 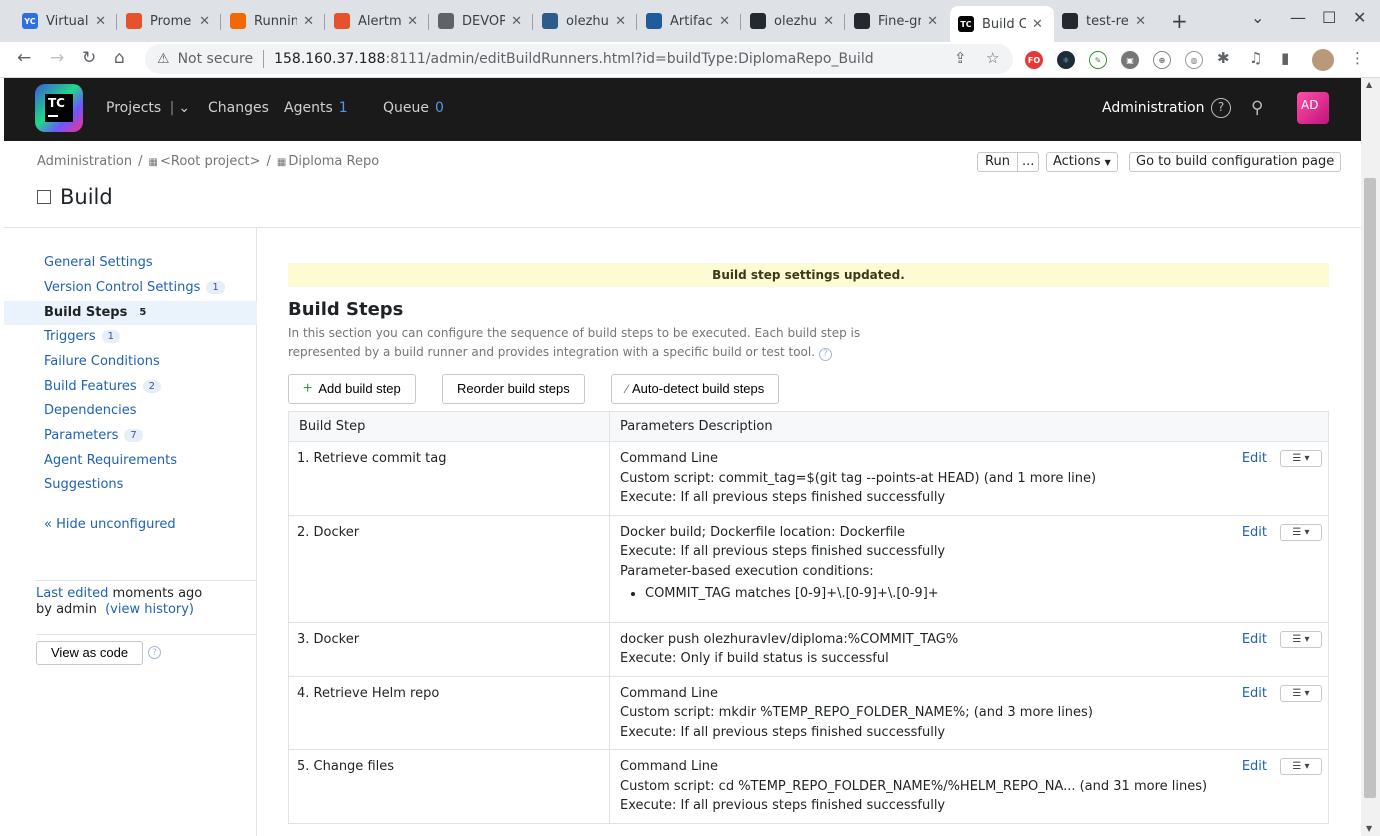 What do you see at coordinates (1369, 84) in the screenshot?
I see `scroll-up-arrow: ▲` at bounding box center [1369, 84].